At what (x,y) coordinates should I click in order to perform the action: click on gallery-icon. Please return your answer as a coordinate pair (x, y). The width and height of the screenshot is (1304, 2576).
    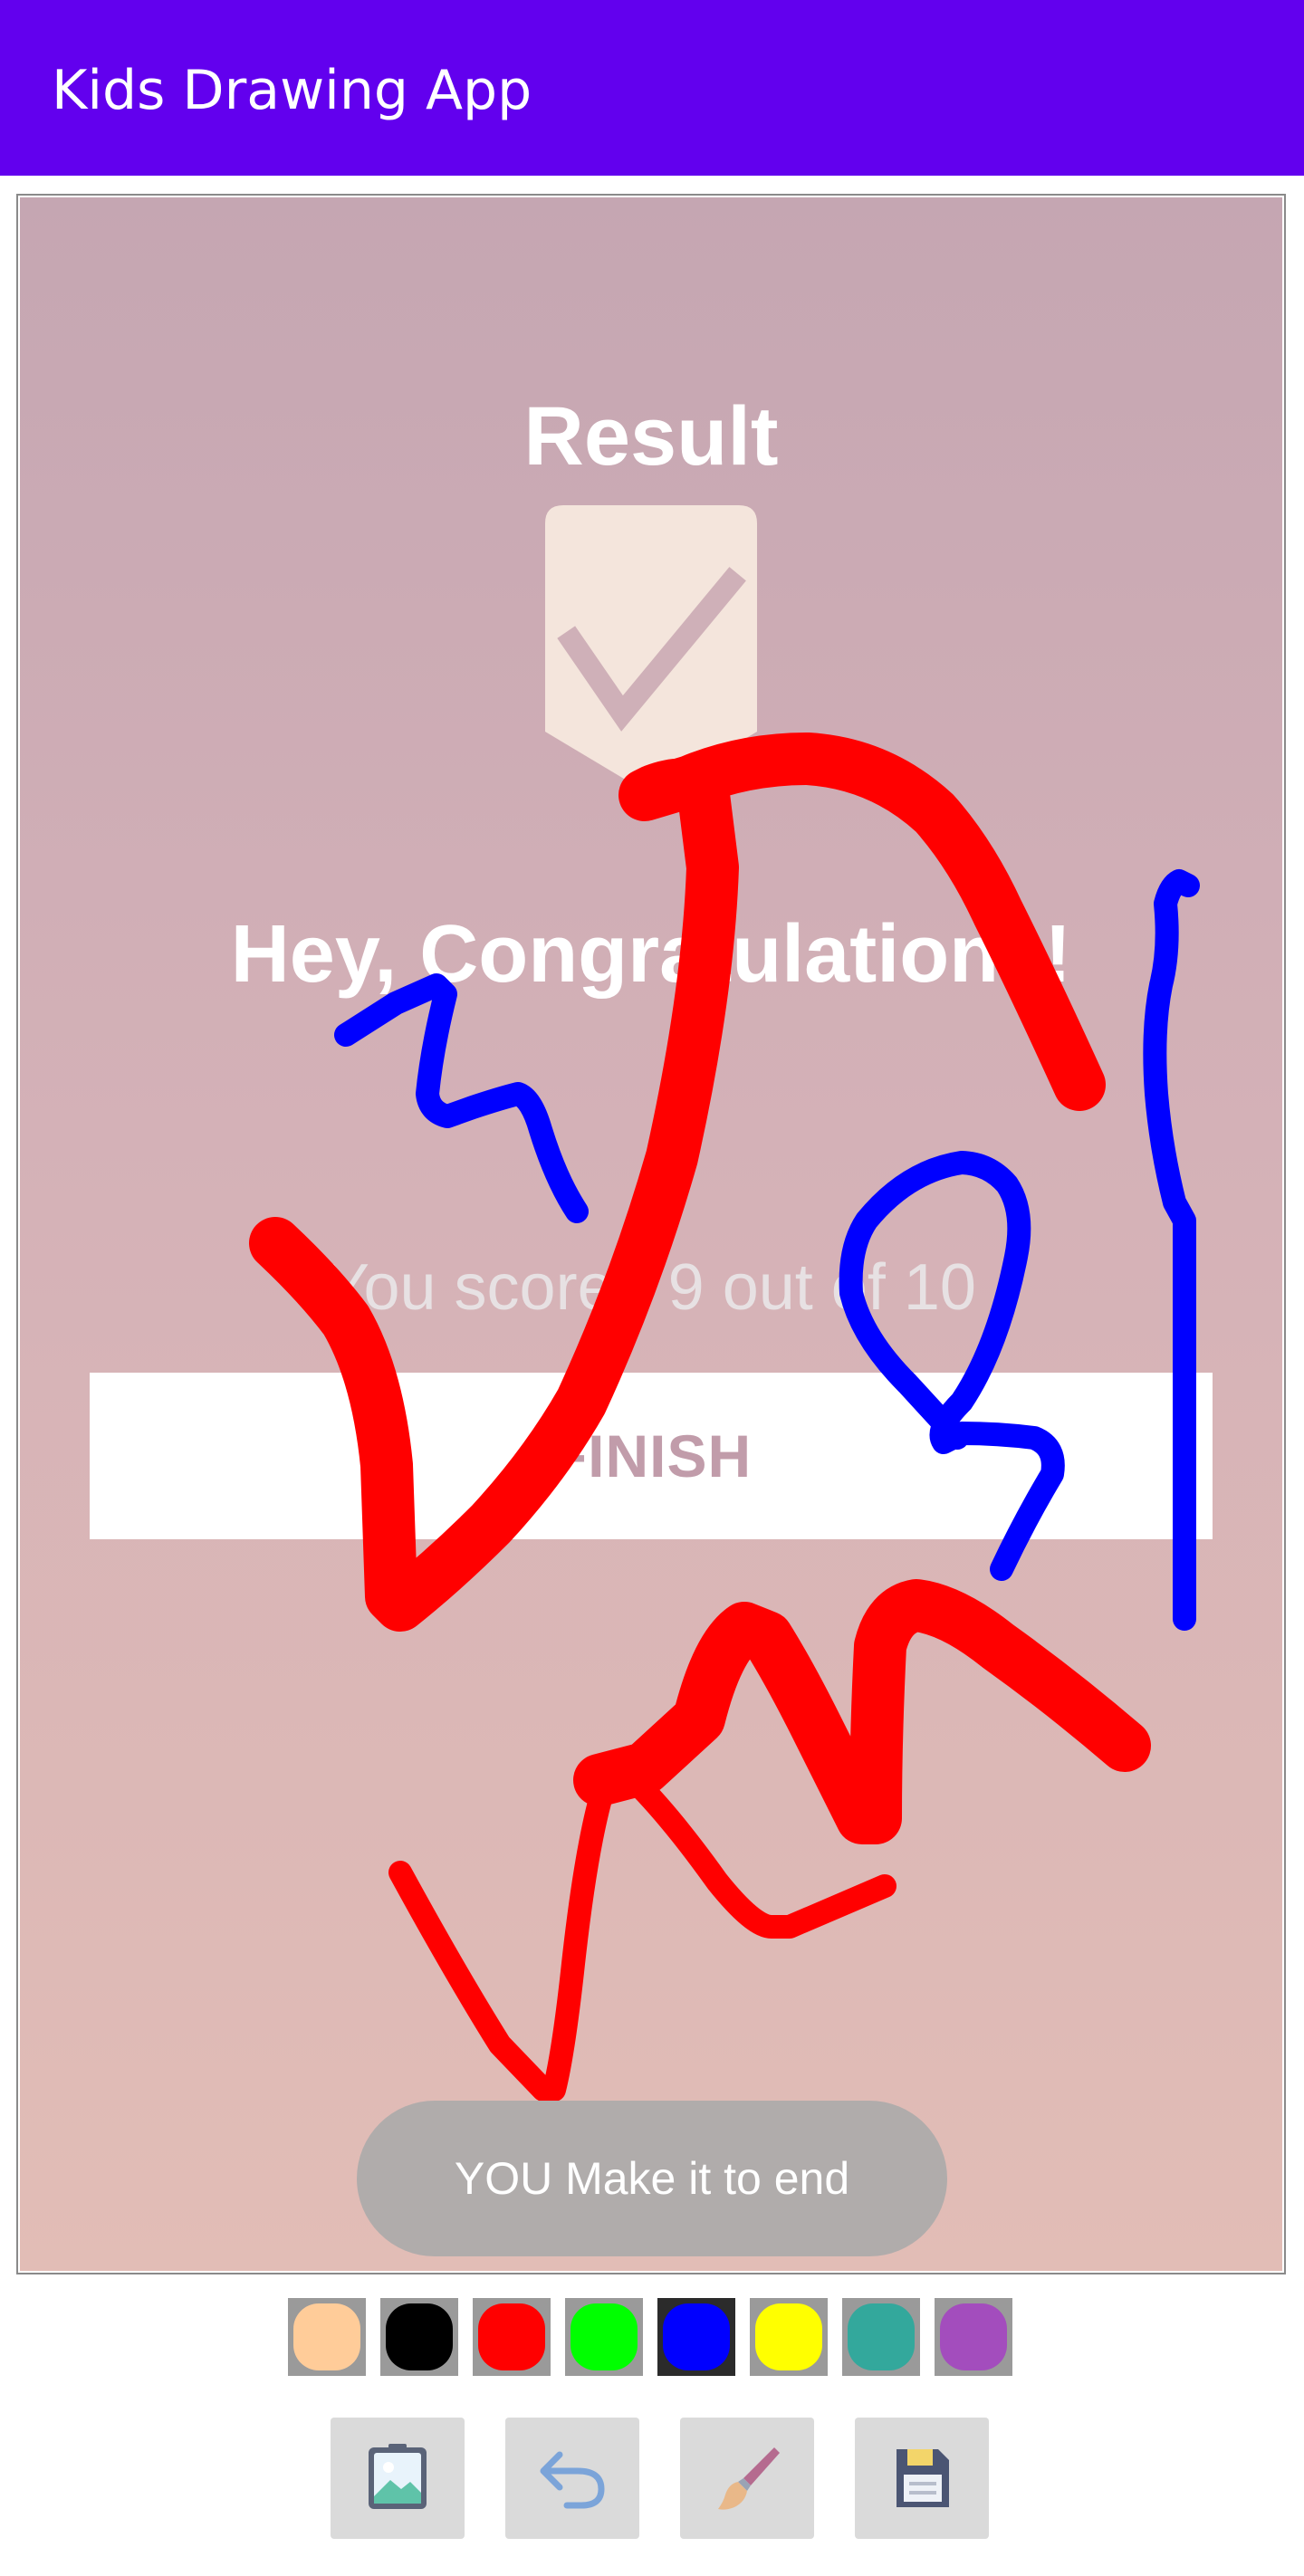
    Looking at the image, I should click on (398, 2476).